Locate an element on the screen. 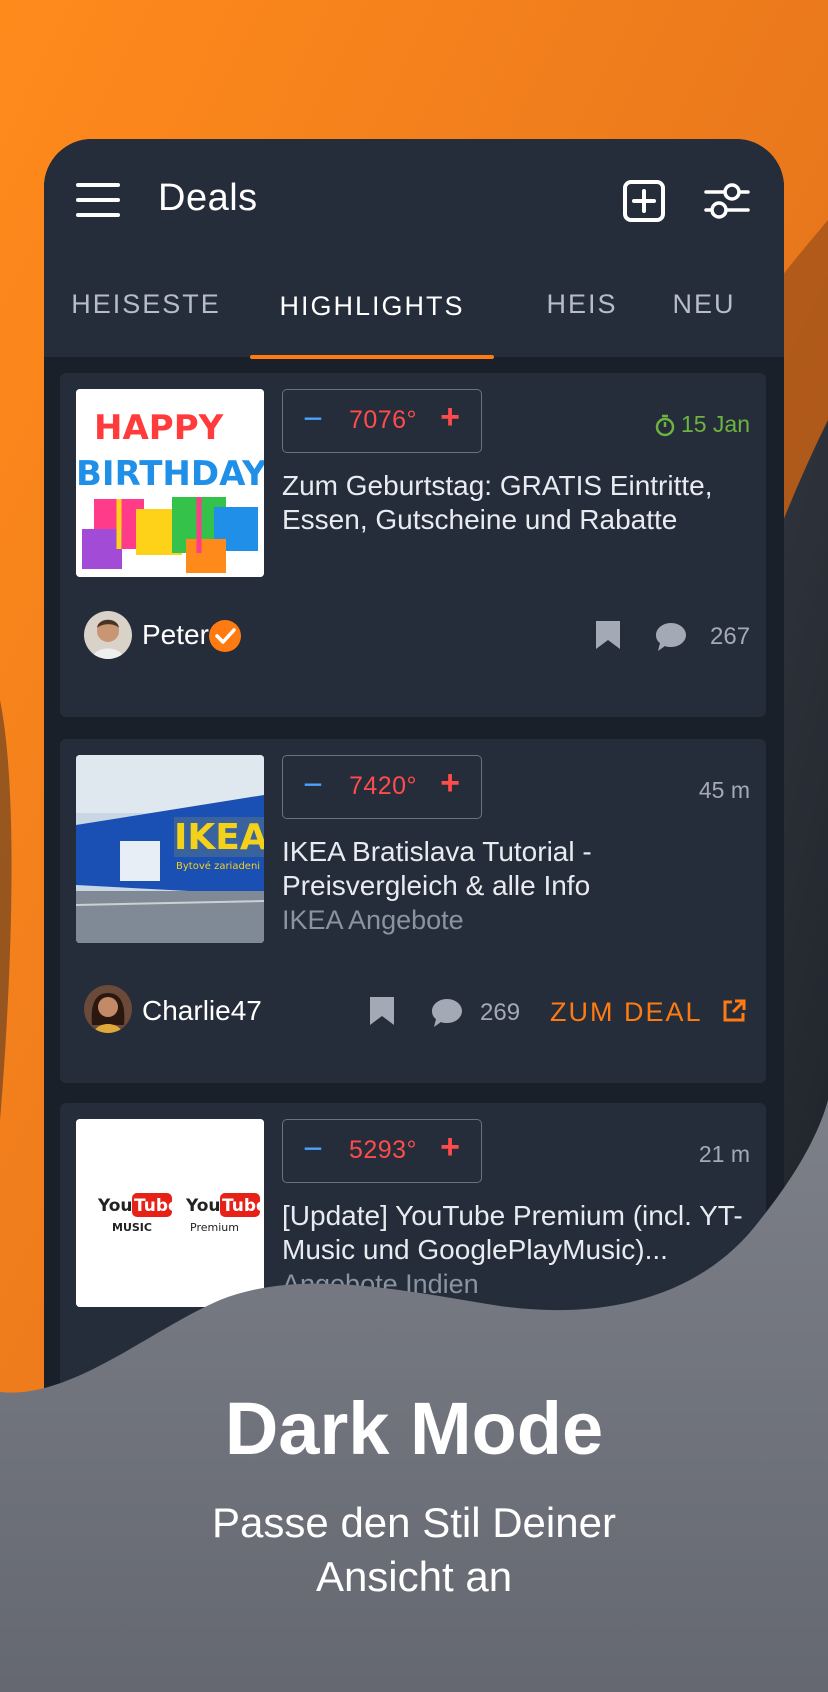  yt-music-text: MUSIC is located at coordinates (132, 1227).